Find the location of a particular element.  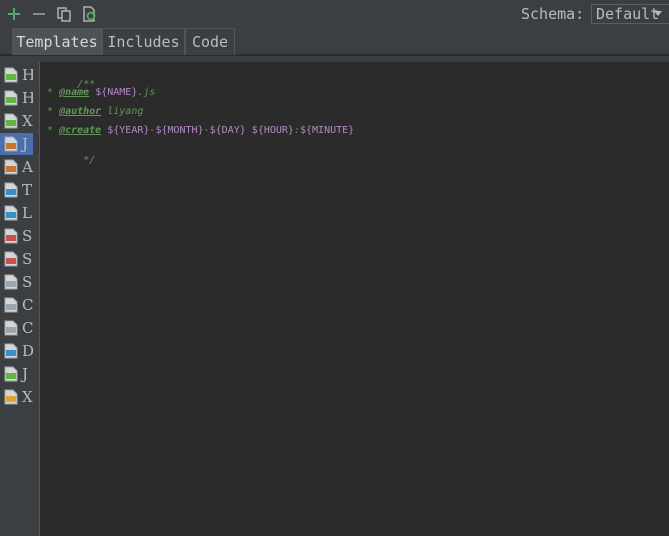

template-list-item-label: T is located at coordinates (27, 190).